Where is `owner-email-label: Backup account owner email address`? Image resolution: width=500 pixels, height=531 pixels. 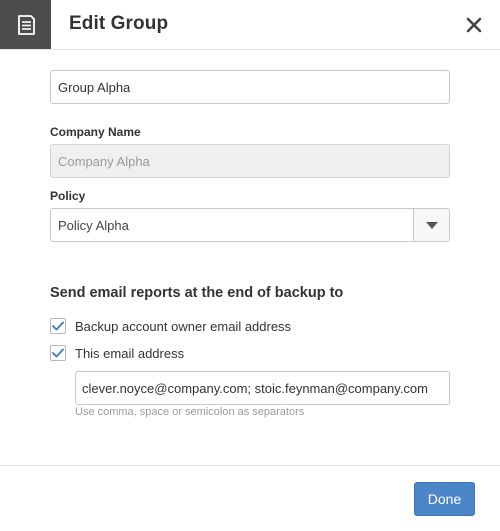
owner-email-label: Backup account owner email address is located at coordinates (183, 326).